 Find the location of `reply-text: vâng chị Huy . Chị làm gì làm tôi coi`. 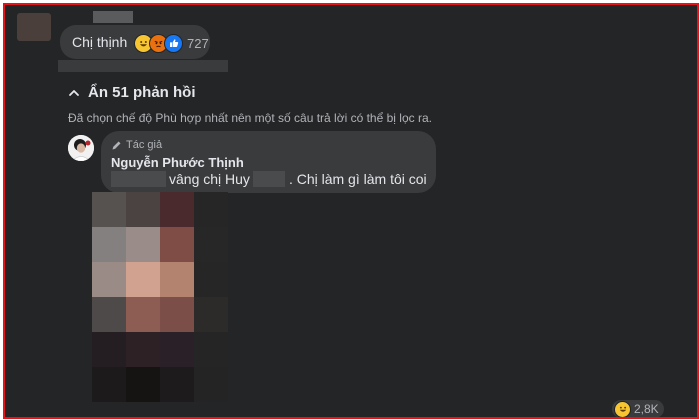

reply-text: vâng chị Huy . Chị làm gì làm tôi coi is located at coordinates (269, 179).